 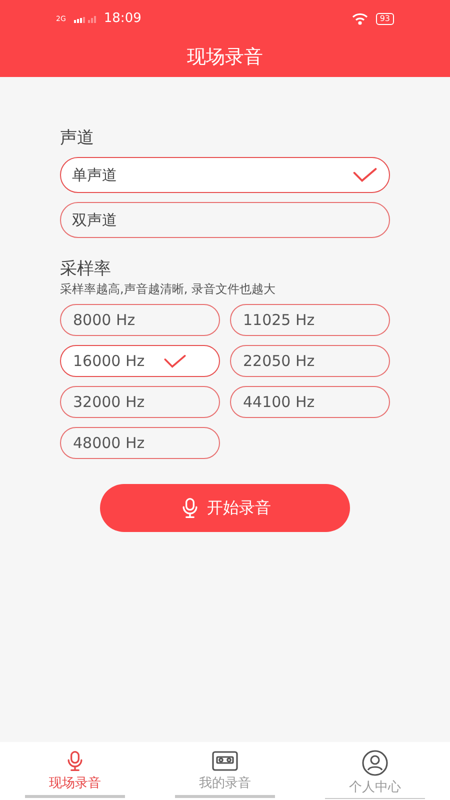 I want to click on sample-rate-option: 8000 Hz, so click(x=140, y=320).